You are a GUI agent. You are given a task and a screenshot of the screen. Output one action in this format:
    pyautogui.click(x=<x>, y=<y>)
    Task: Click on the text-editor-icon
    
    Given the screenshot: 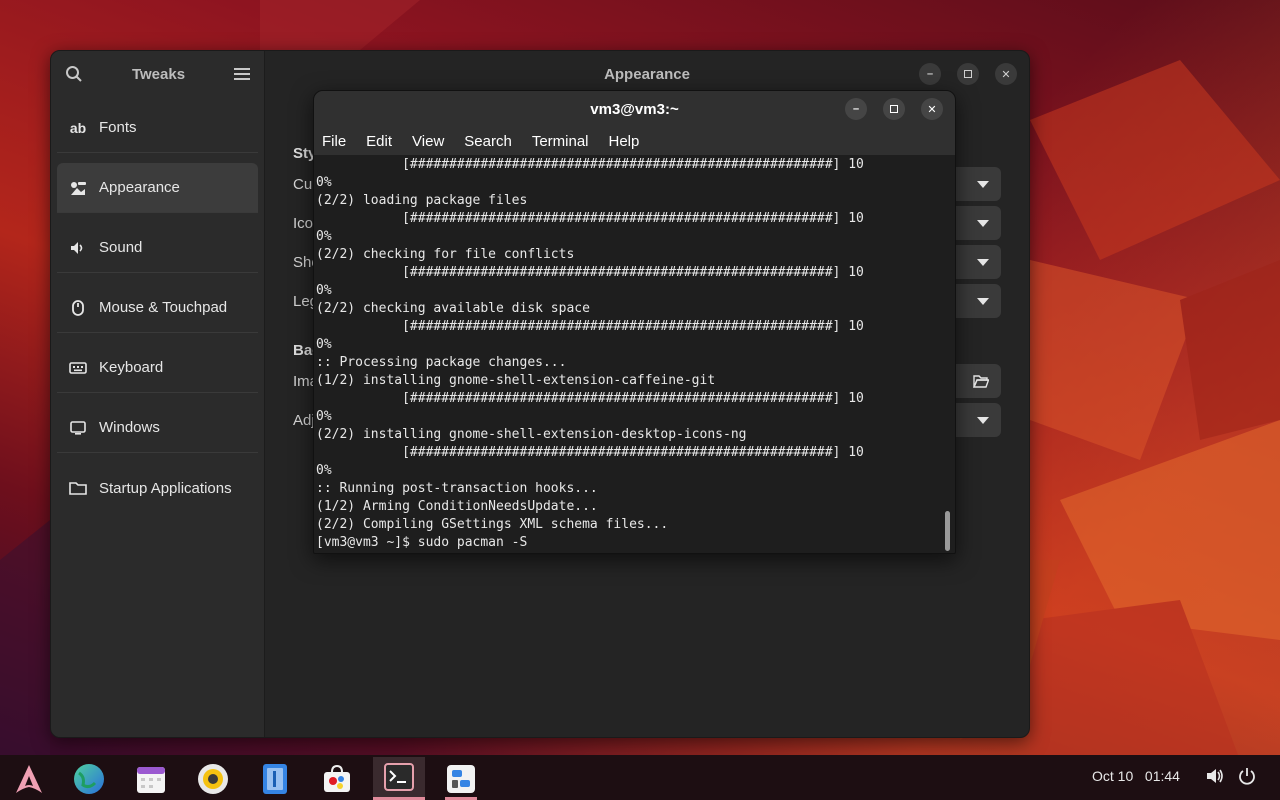 What is the action you would take?
    pyautogui.click(x=275, y=778)
    